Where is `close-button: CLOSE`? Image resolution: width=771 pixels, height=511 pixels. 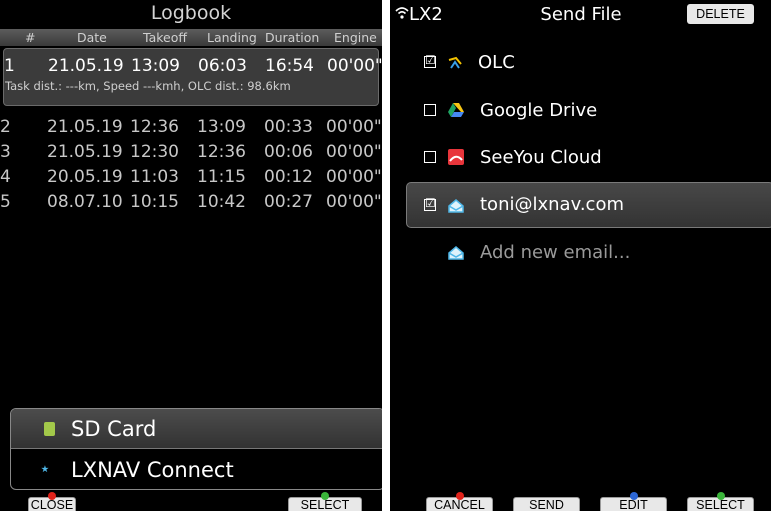
close-button: CLOSE is located at coordinates (52, 501).